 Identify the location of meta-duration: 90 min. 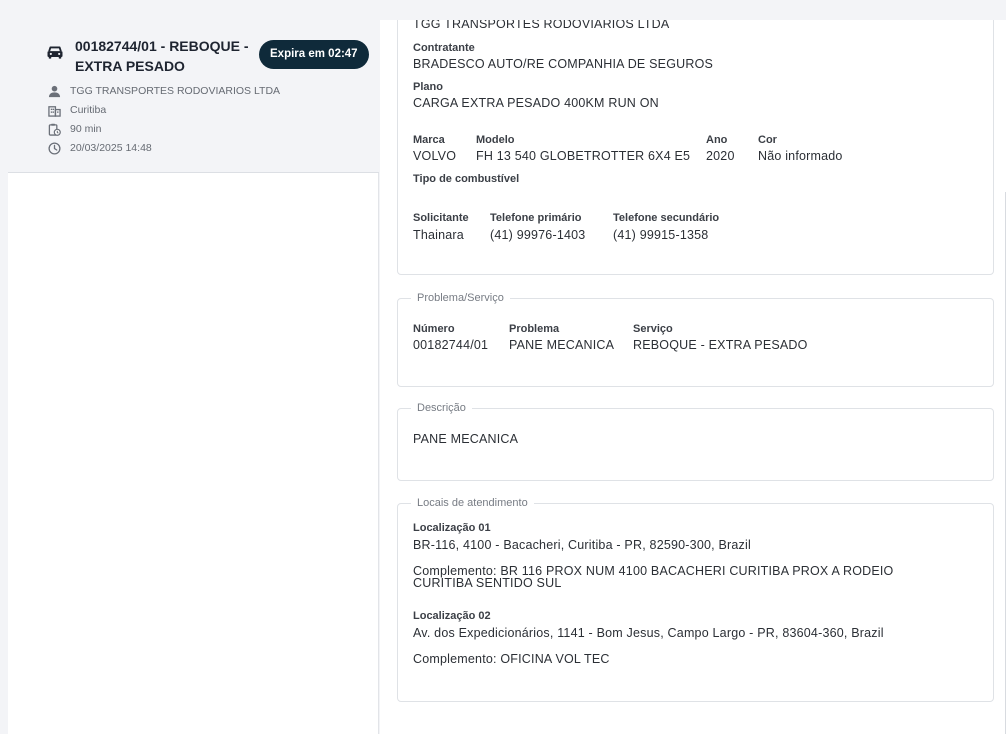
(75, 129).